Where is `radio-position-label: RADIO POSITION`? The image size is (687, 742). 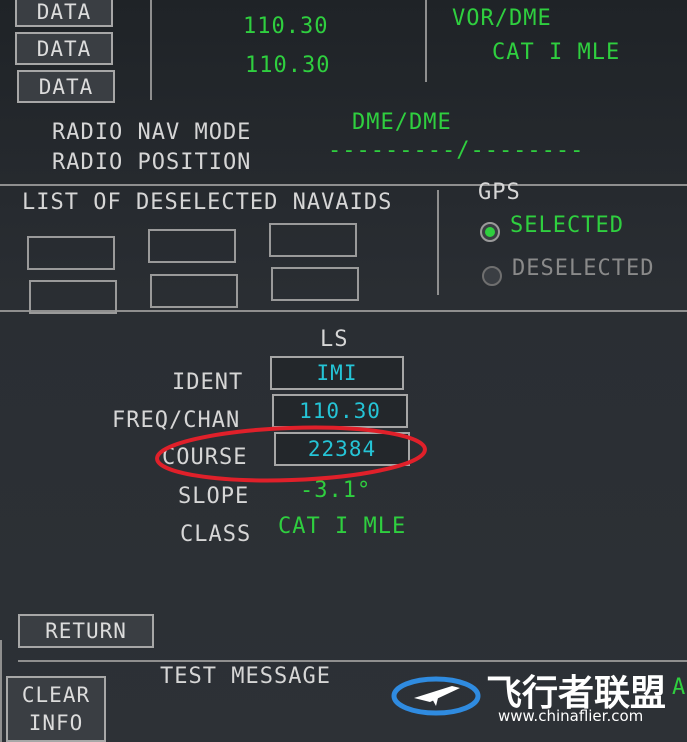
radio-position-label: RADIO POSITION is located at coordinates (152, 162).